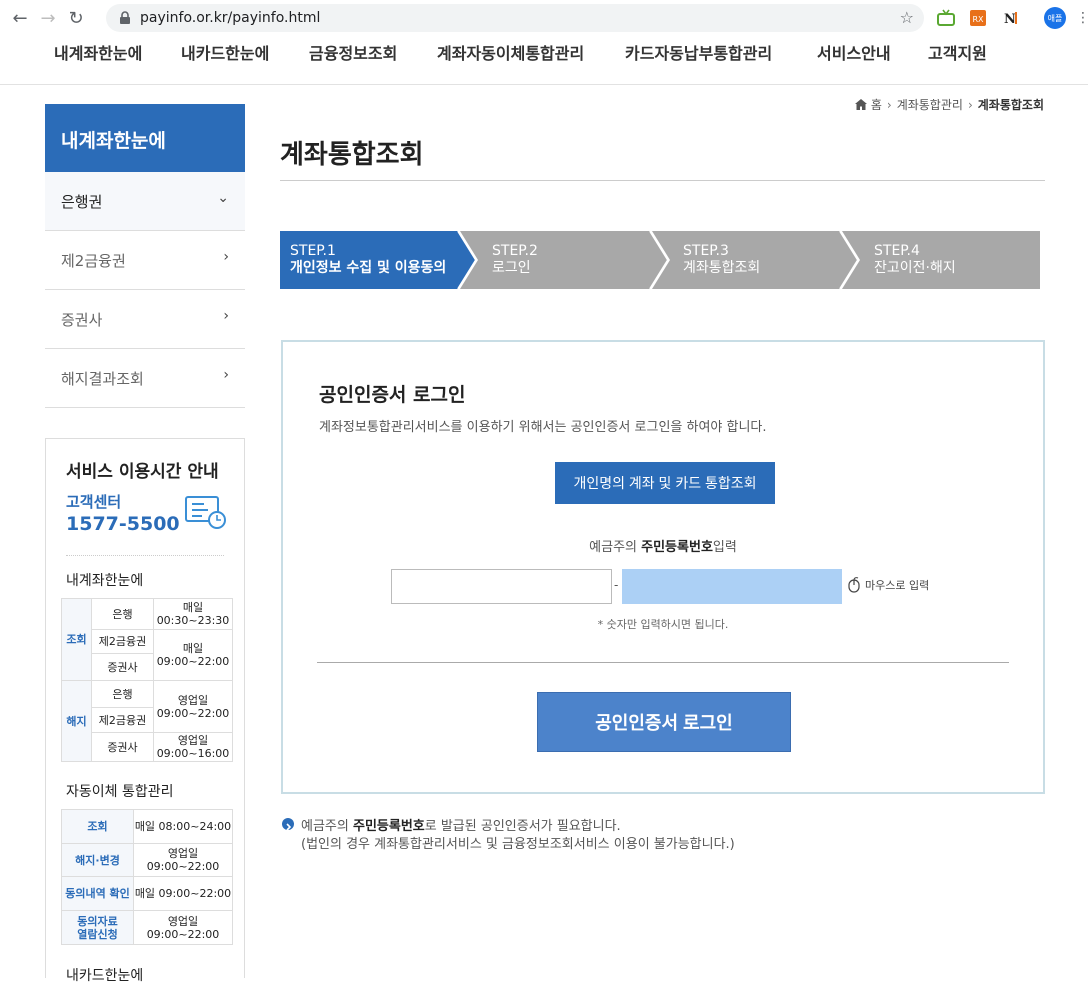  Describe the element at coordinates (97, 826) in the screenshot. I see `table-label-inquiry: 조회` at that location.